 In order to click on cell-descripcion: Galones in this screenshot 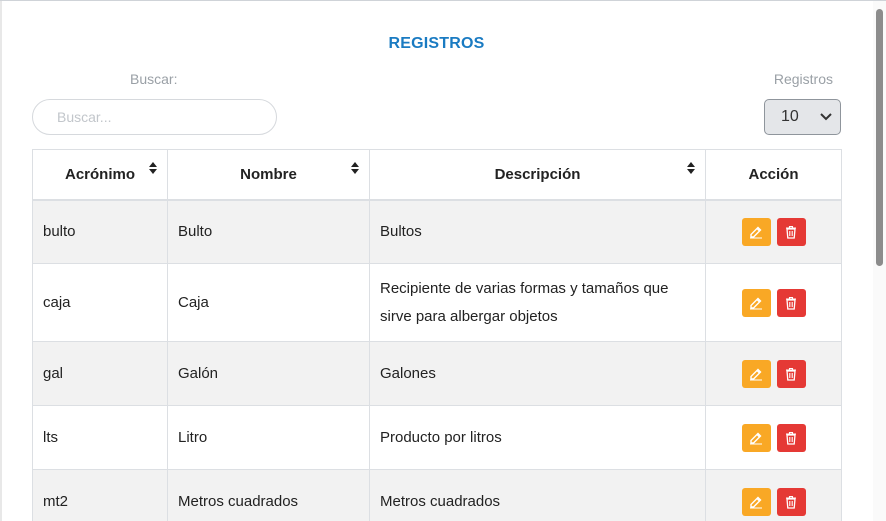, I will do `click(537, 373)`.